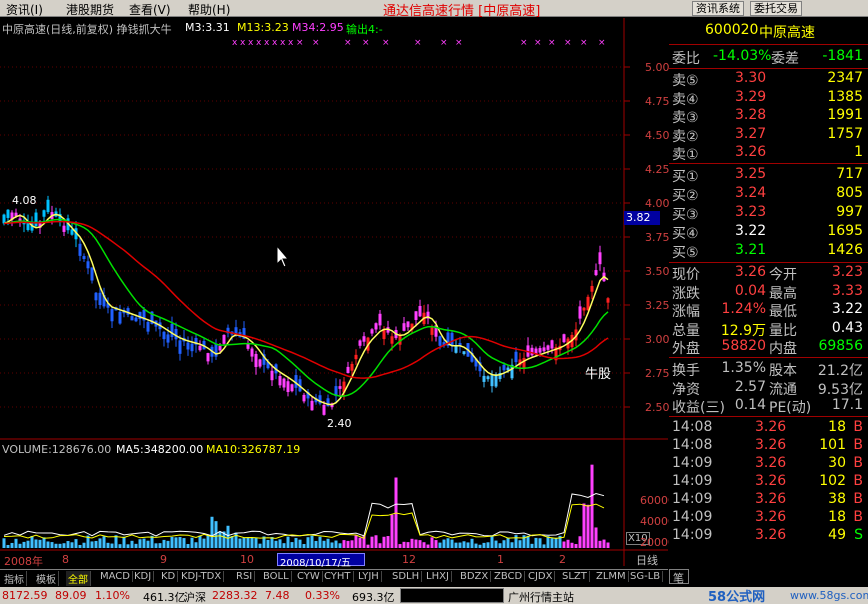  What do you see at coordinates (283, 256) in the screenshot?
I see `mouse-cursor-icon` at bounding box center [283, 256].